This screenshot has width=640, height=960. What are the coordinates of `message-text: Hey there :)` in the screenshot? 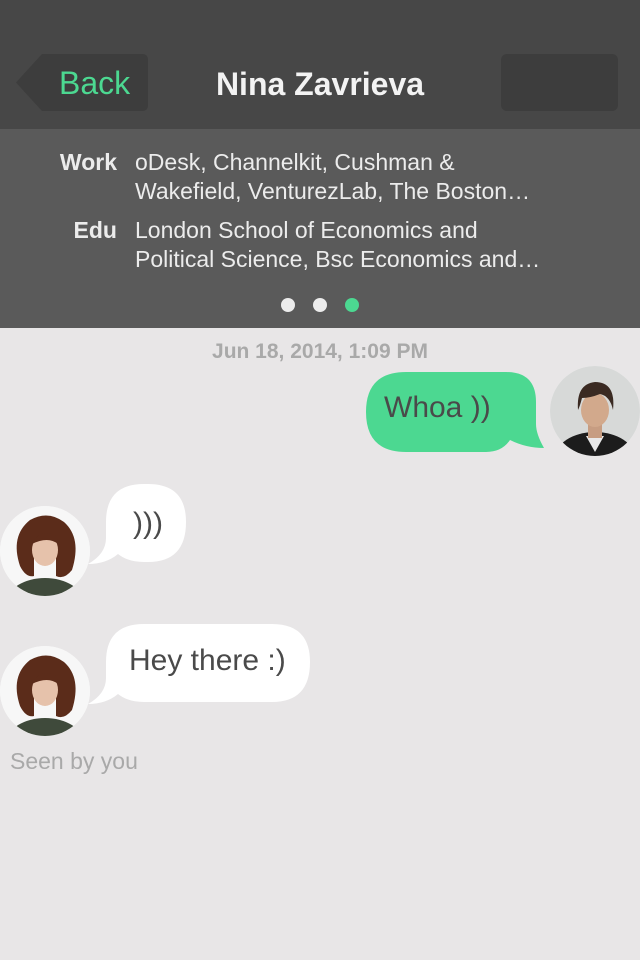 It's located at (207, 660).